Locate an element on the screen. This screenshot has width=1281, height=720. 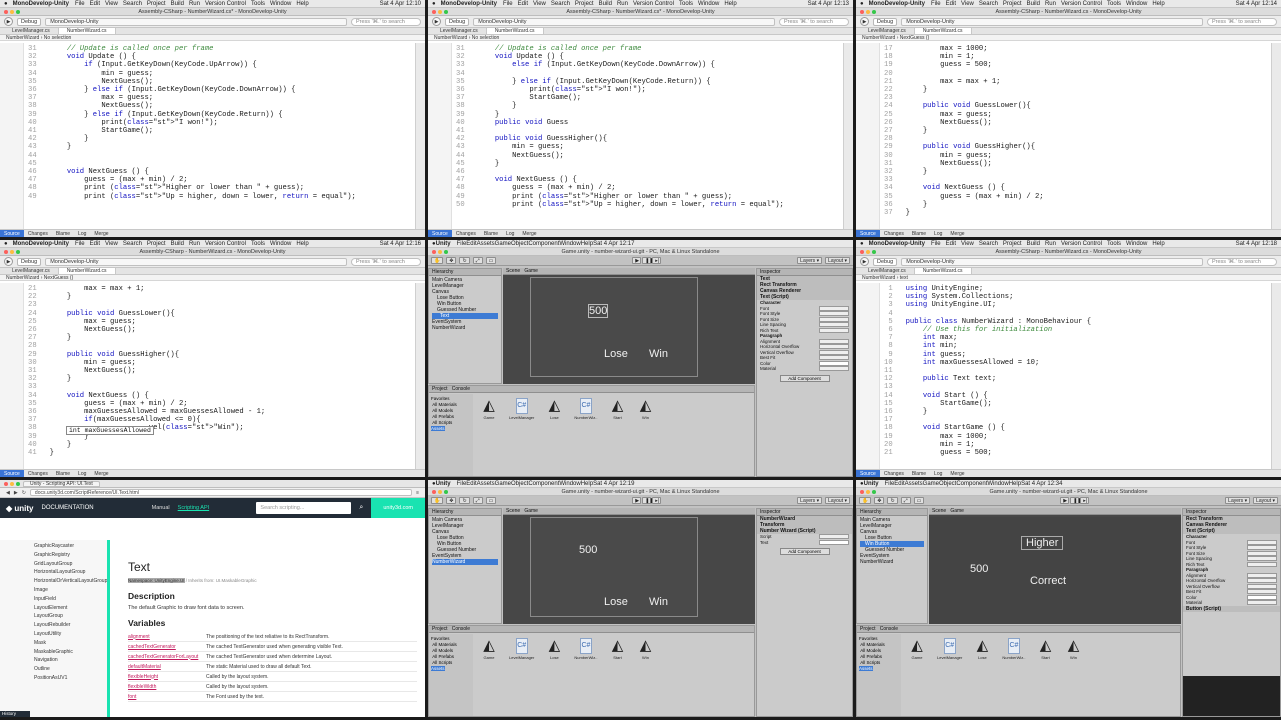
scrollbar is located at coordinates (420, 136).